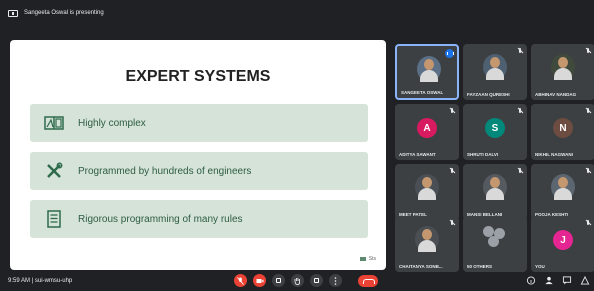 The height and width of the screenshot is (291, 594). I want to click on slide-bullet-text: Rigorous programming of many rules, so click(160, 219).